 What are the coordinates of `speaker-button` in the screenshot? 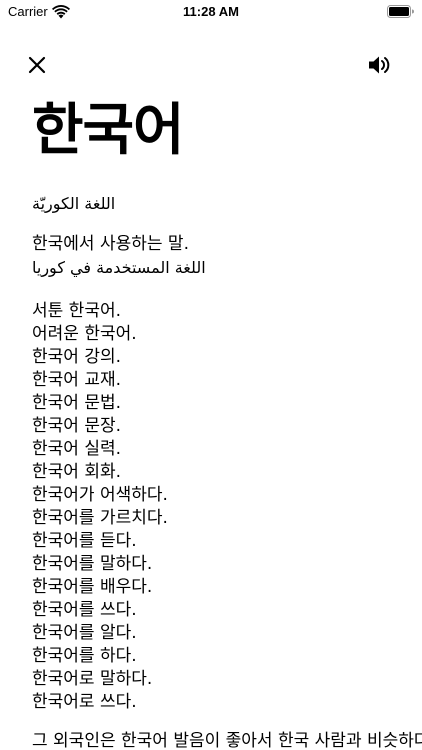 It's located at (379, 65).